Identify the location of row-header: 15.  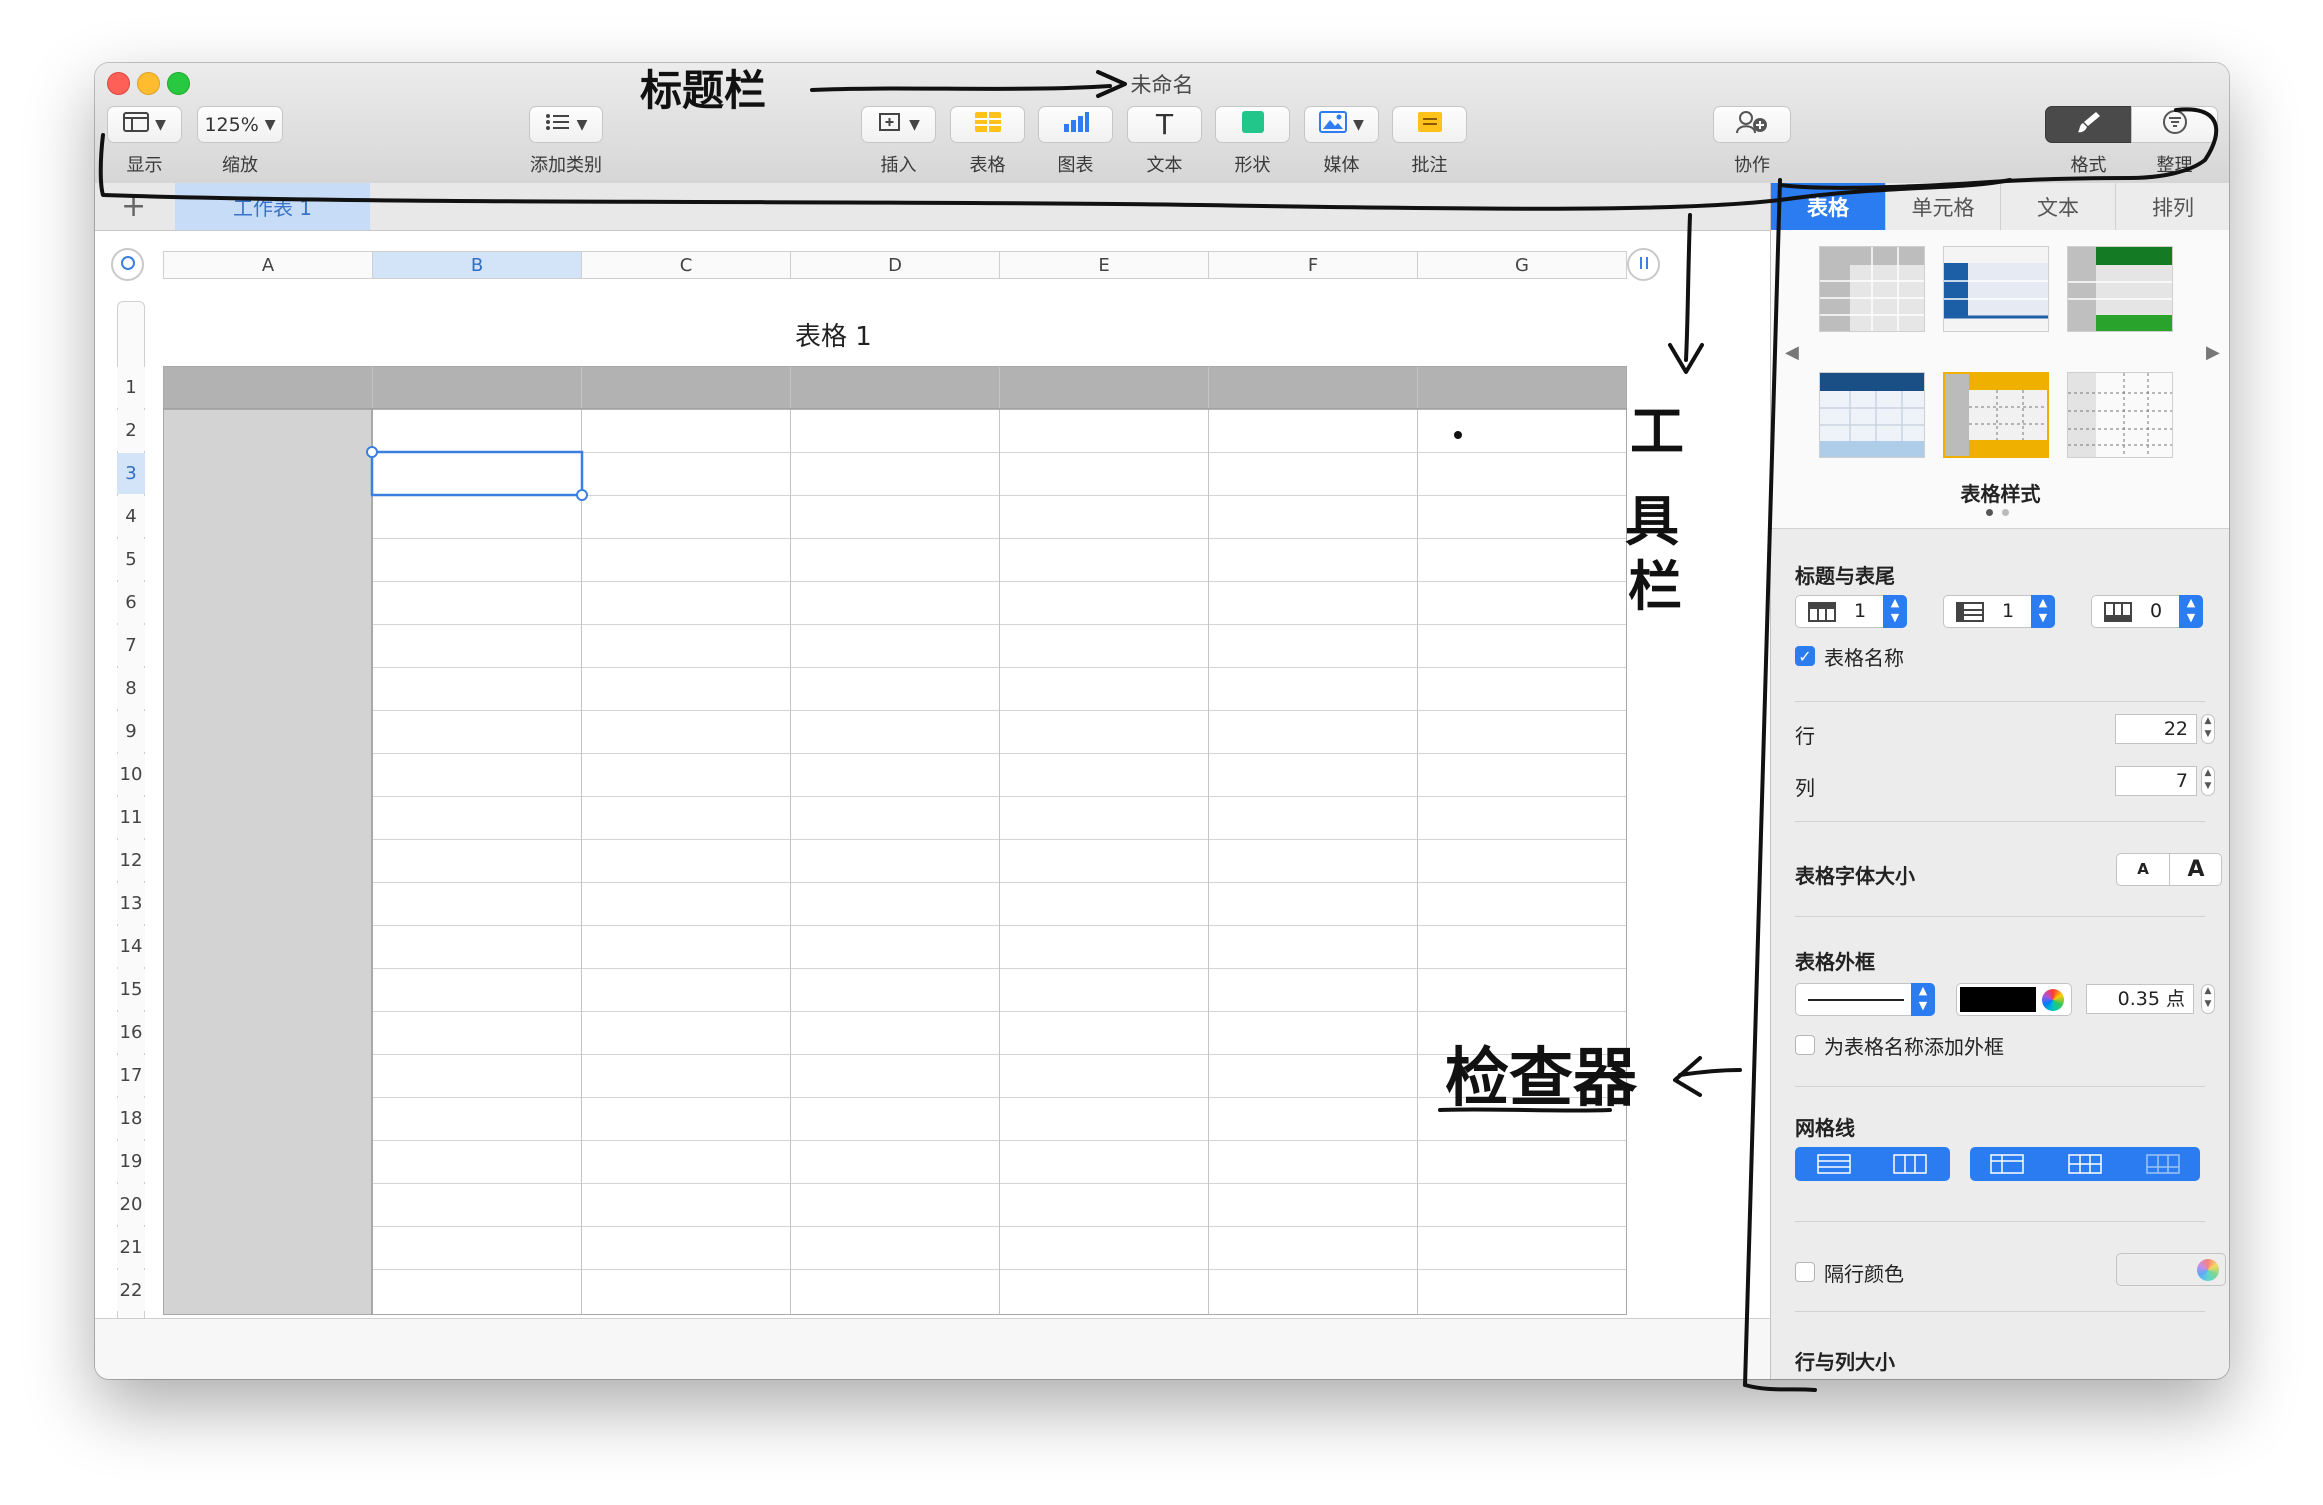
(131, 989).